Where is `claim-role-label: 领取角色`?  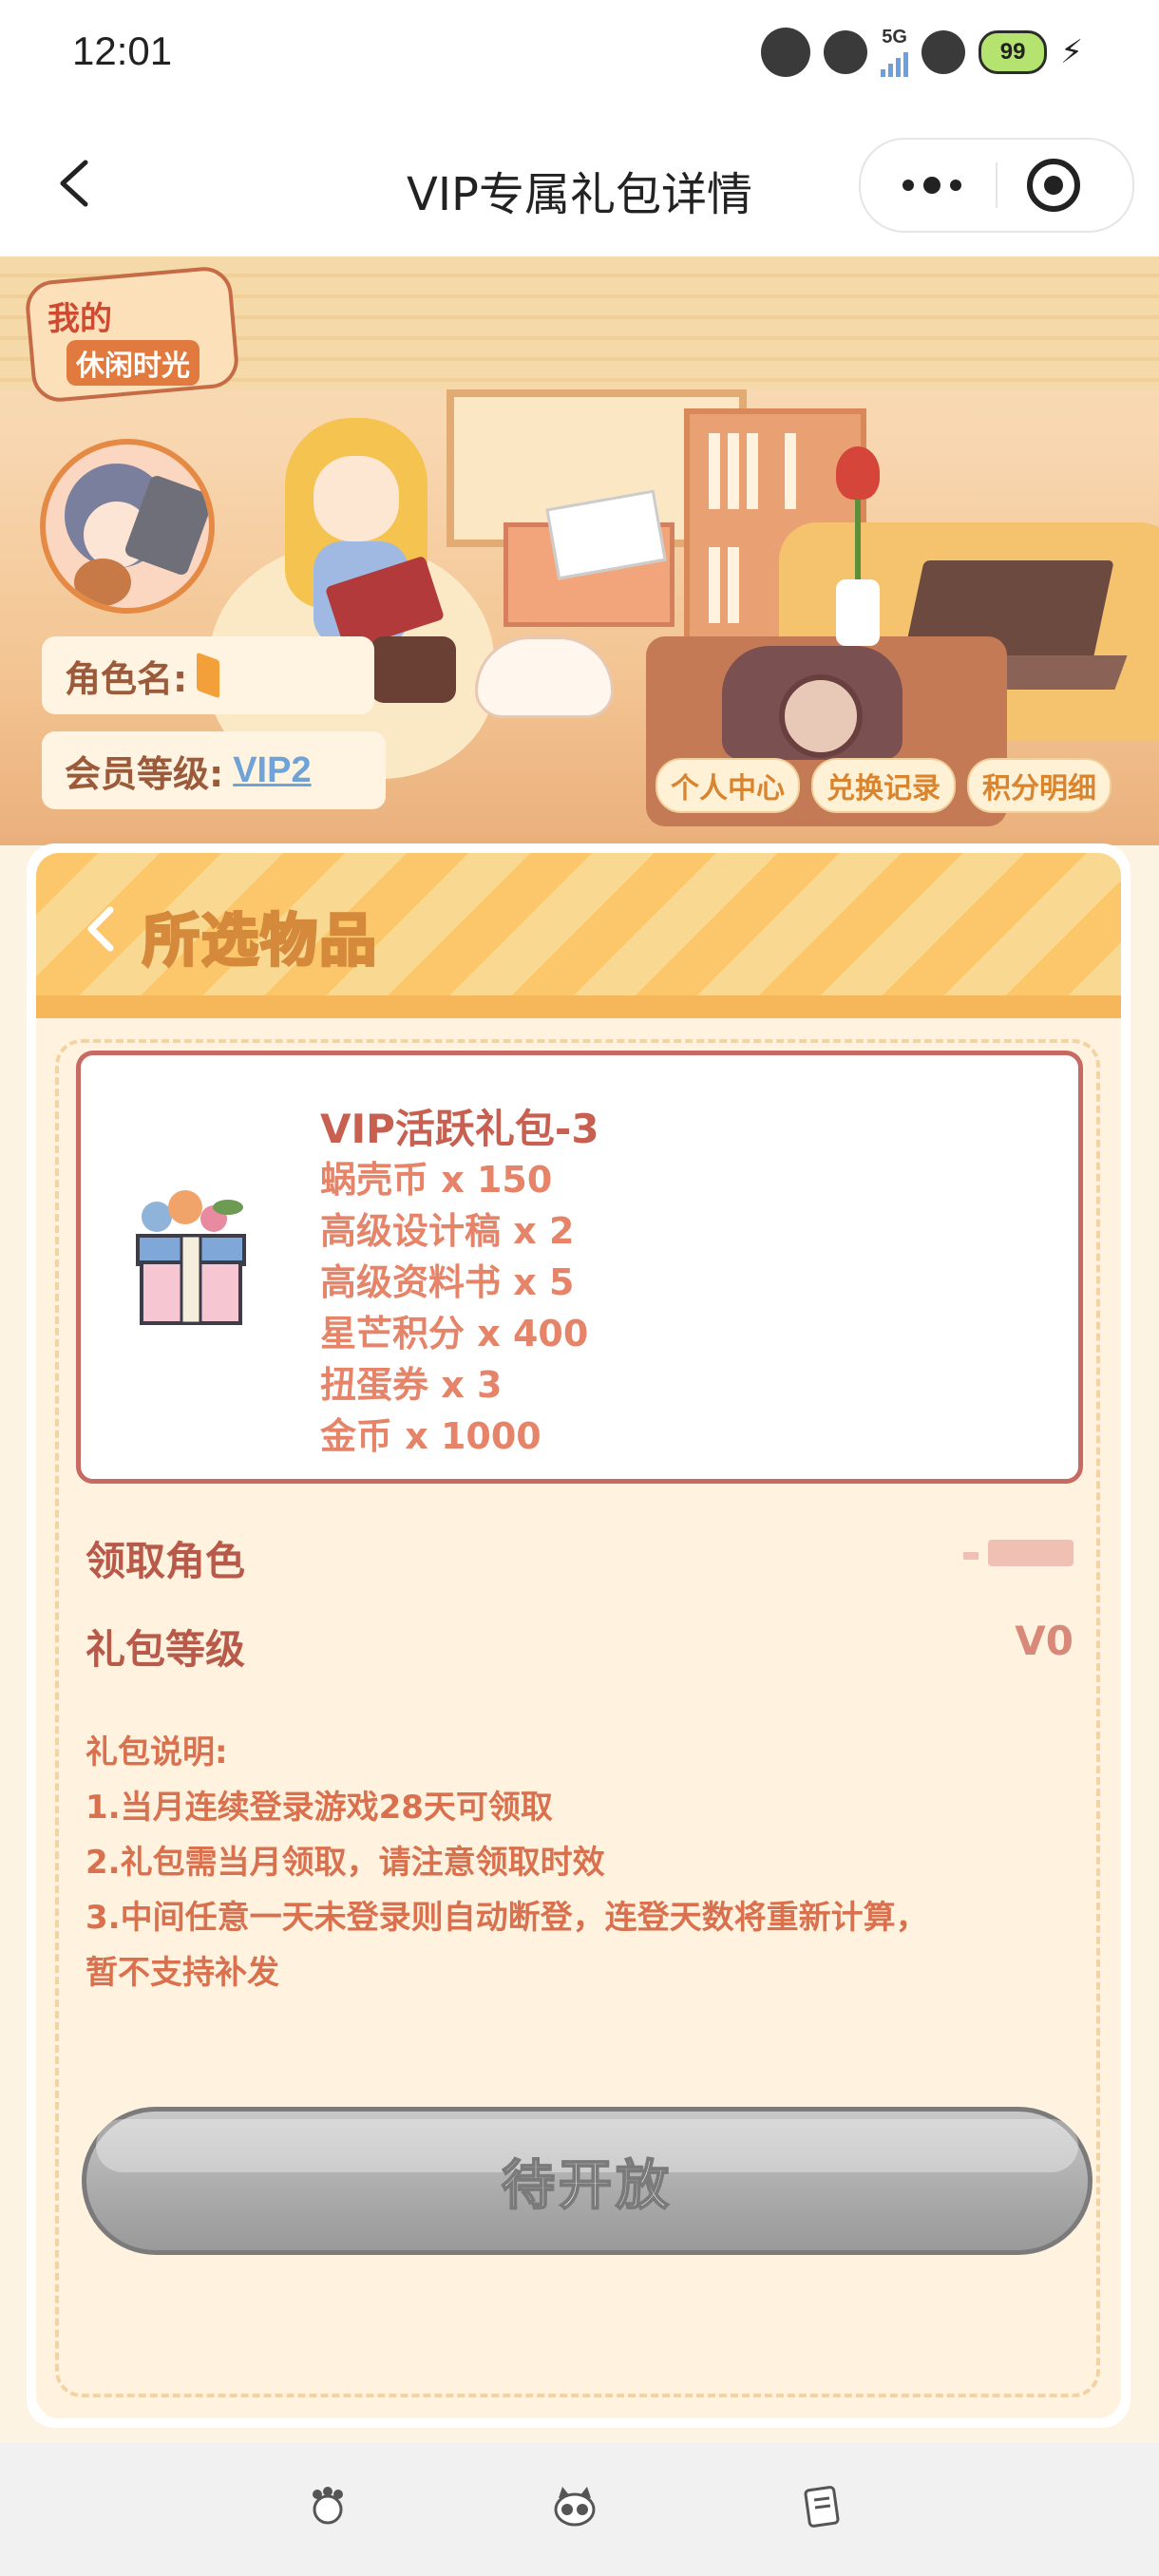 claim-role-label: 领取角色 is located at coordinates (166, 1561).